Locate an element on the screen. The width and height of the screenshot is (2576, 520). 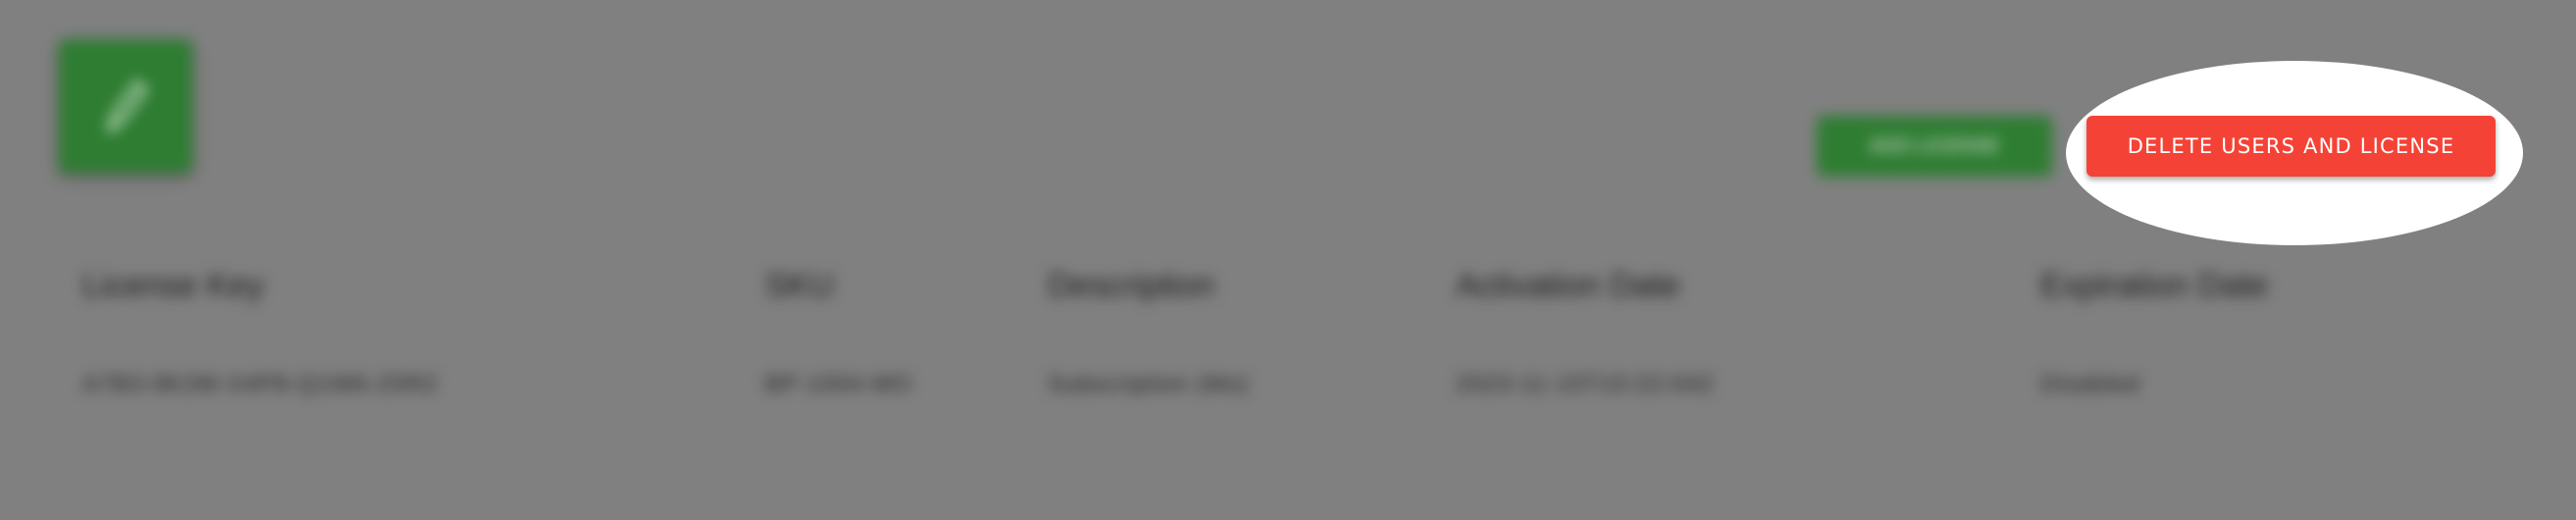
column-header-sku: SKU is located at coordinates (799, 285).